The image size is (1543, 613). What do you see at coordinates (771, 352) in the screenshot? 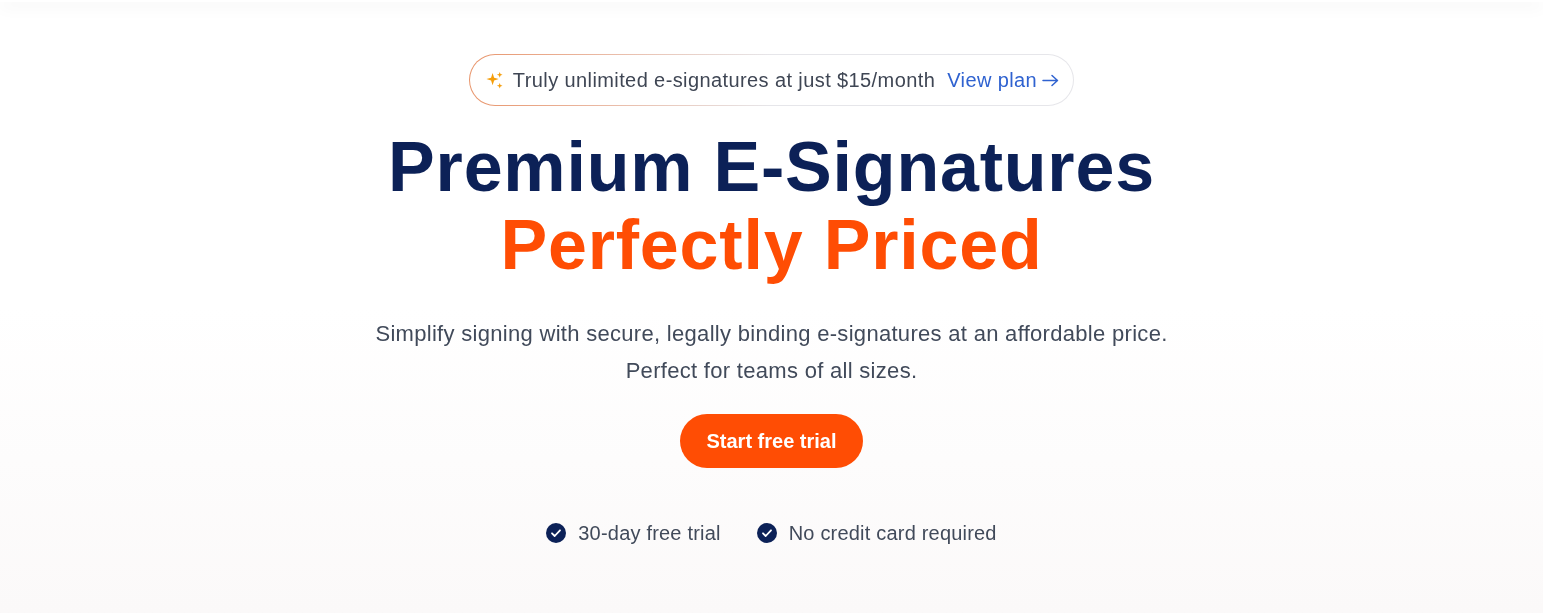
I see `description: Simplify signing with secure, legally binding e-signatures at an affordable price. Perfect for teams of all sizes.` at bounding box center [771, 352].